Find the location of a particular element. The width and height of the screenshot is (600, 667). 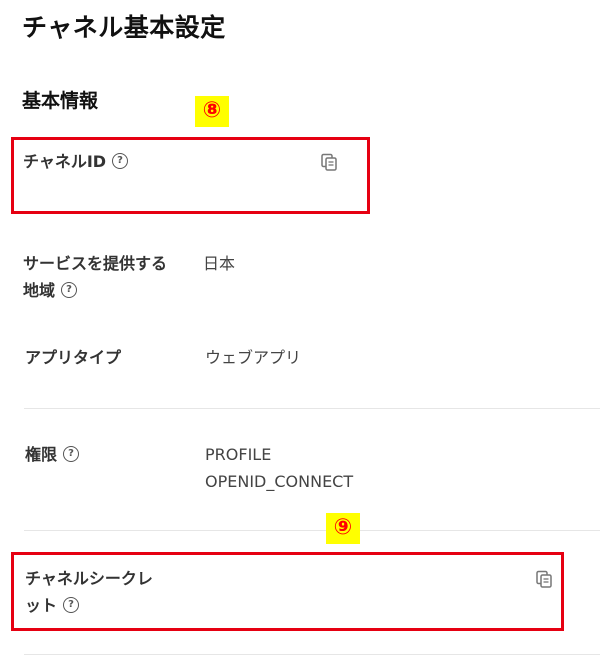

service-region-value: 日本 is located at coordinates (219, 263).